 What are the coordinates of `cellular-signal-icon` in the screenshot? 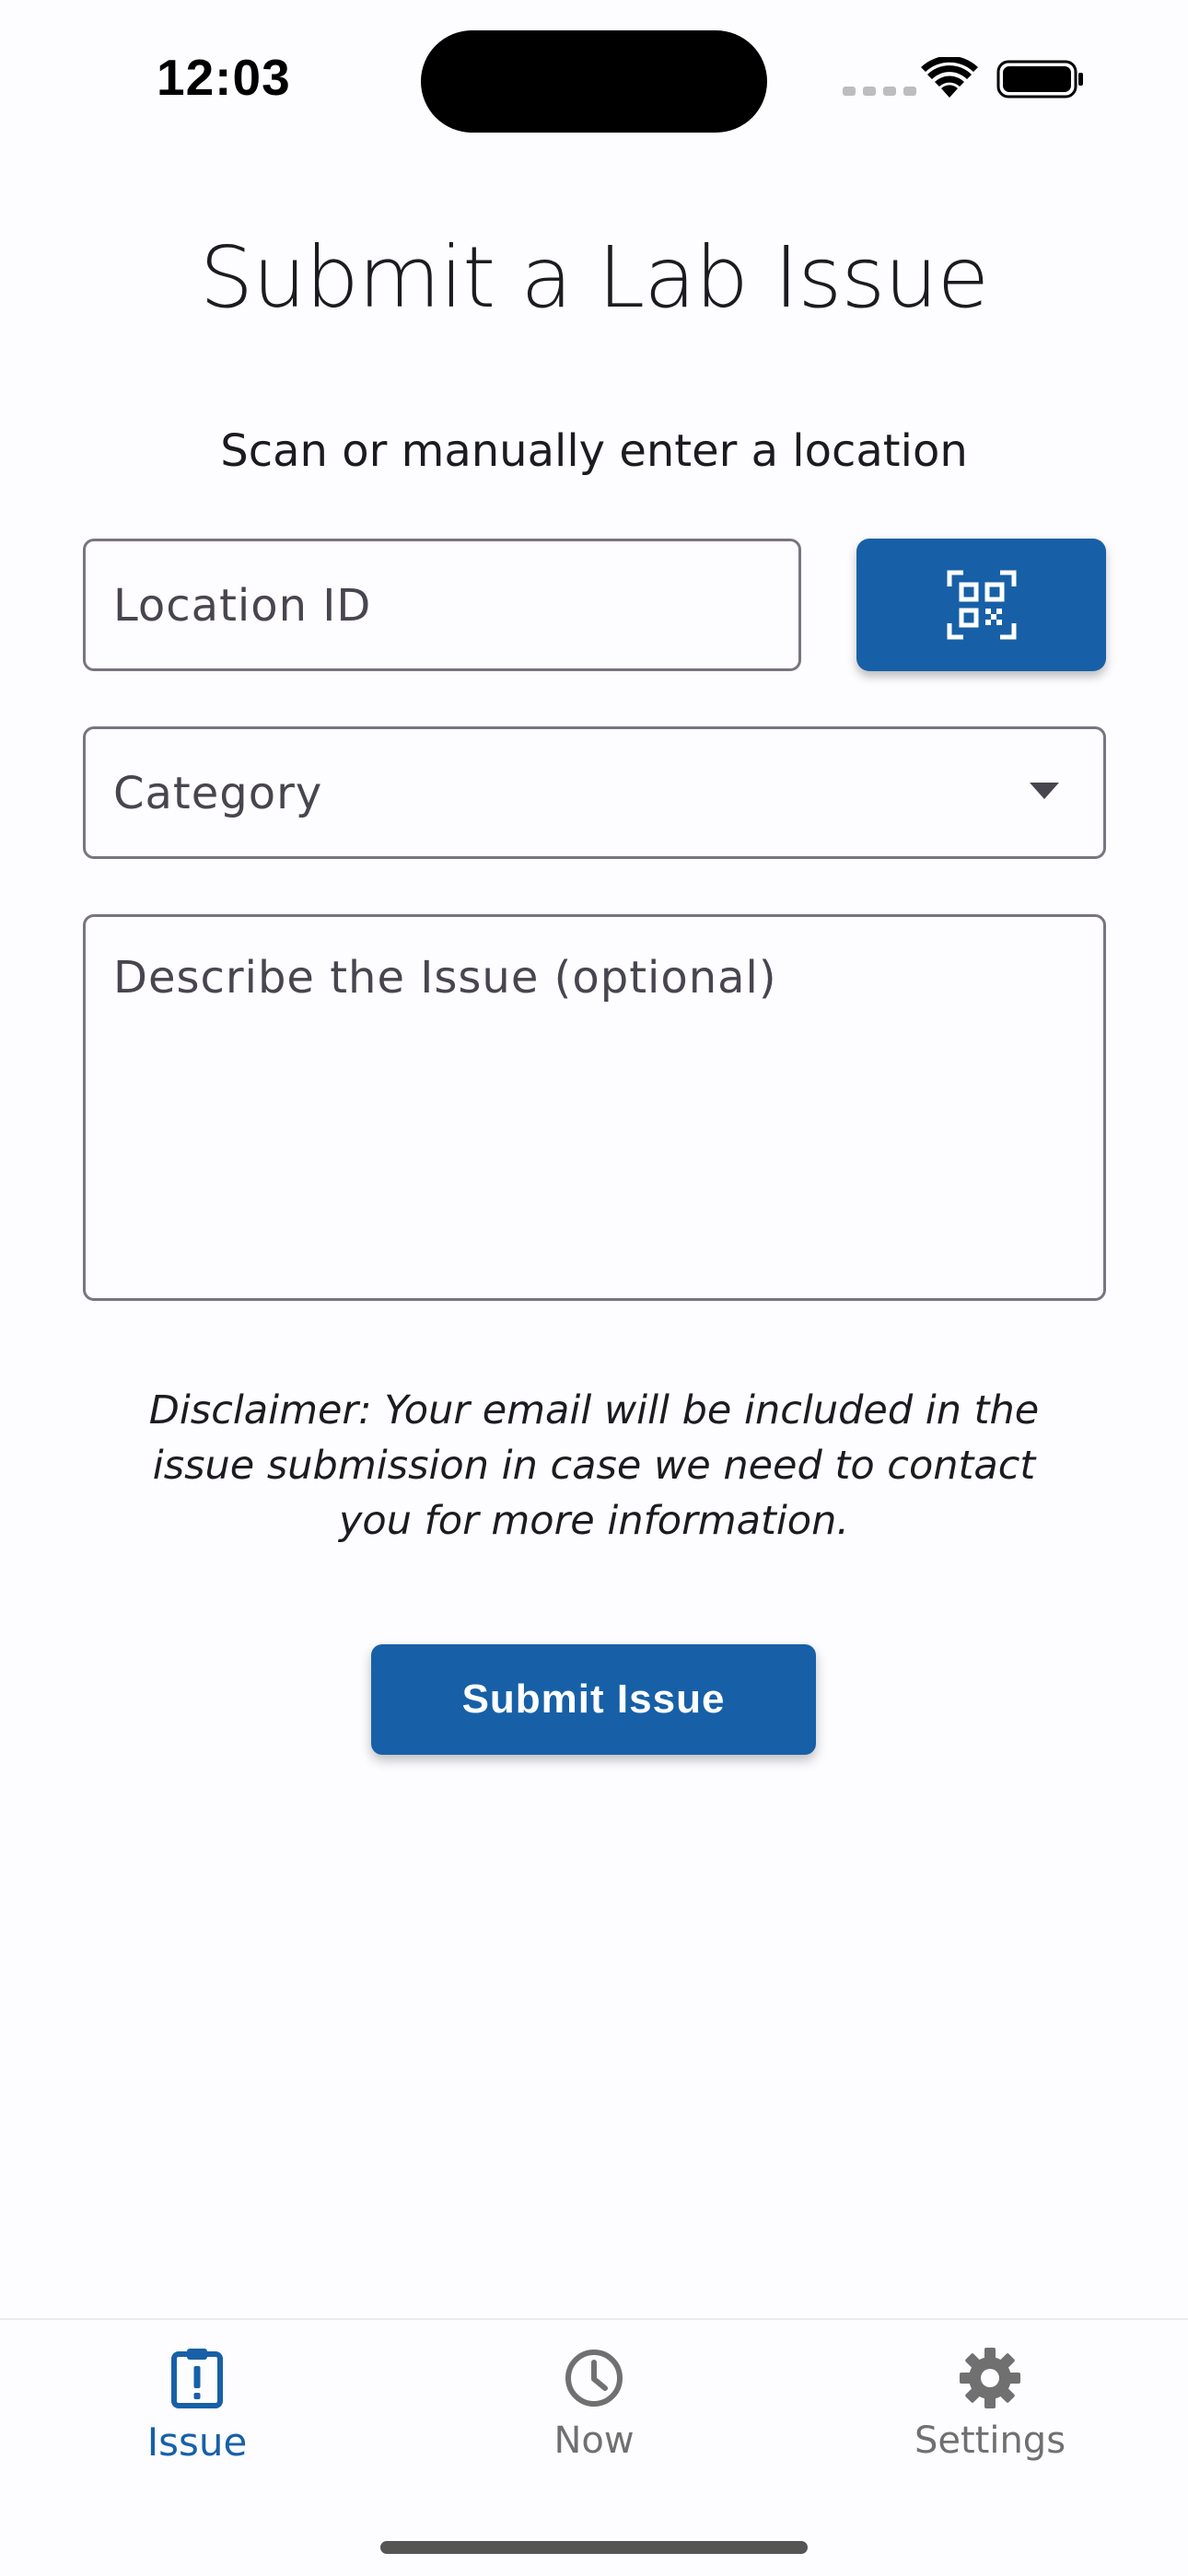 It's located at (879, 91).